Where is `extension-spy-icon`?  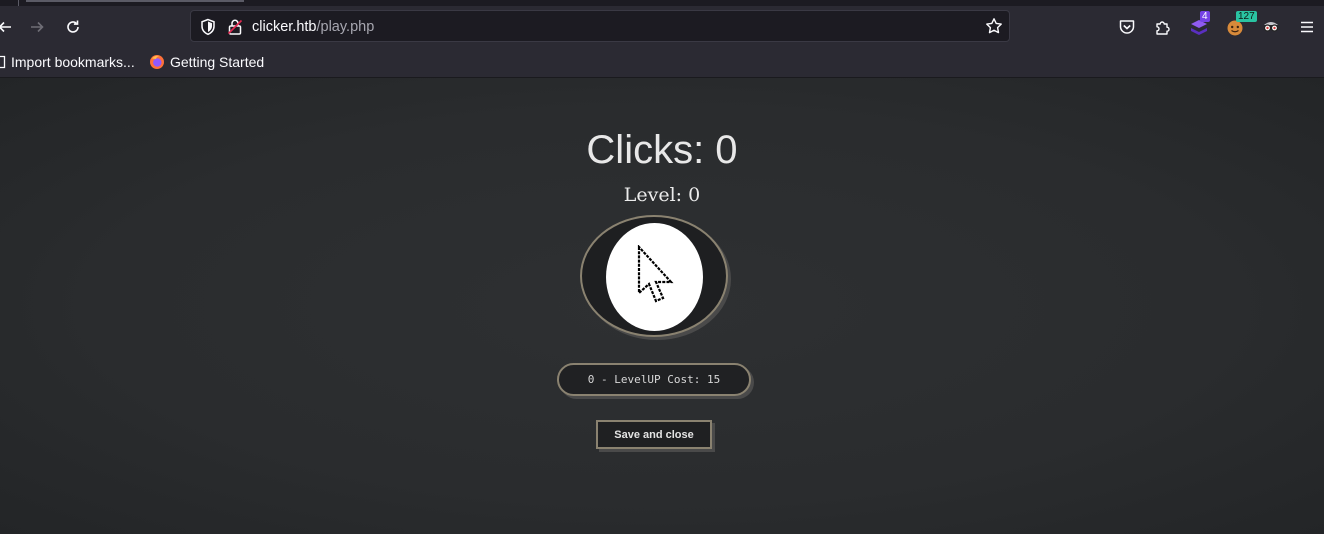
extension-spy-icon is located at coordinates (1271, 27).